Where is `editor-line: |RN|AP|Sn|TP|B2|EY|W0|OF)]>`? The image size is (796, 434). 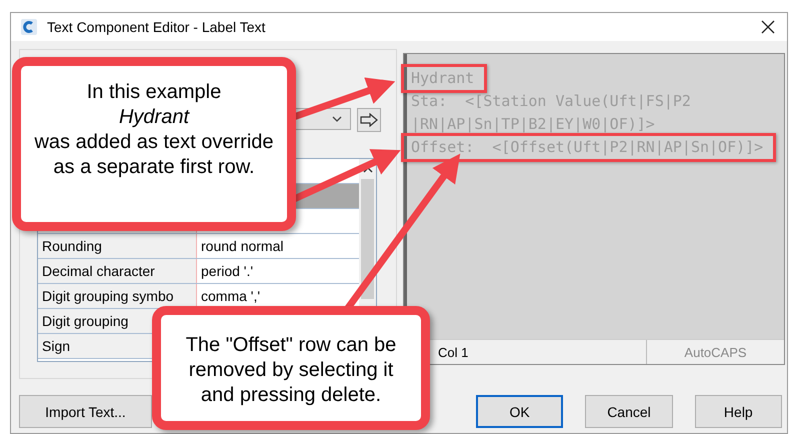
editor-line: |RN|AP|Sn|TP|B2|EY|W0|OF)]> is located at coordinates (533, 124).